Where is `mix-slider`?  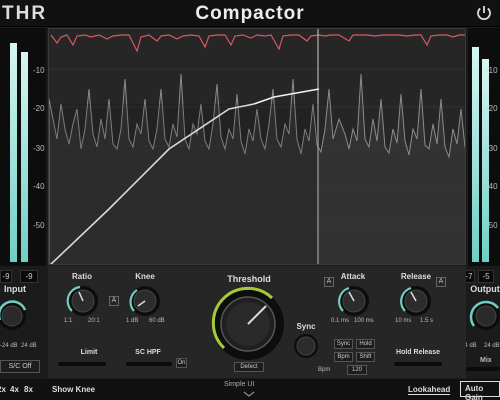
mix-slider is located at coordinates (483, 369).